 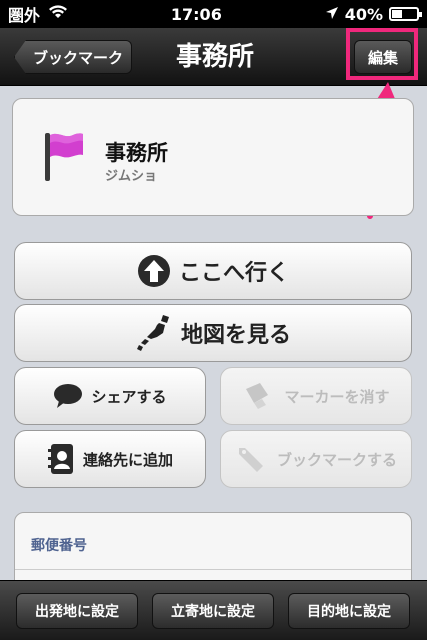 What do you see at coordinates (64, 157) in the screenshot?
I see `flag-icon` at bounding box center [64, 157].